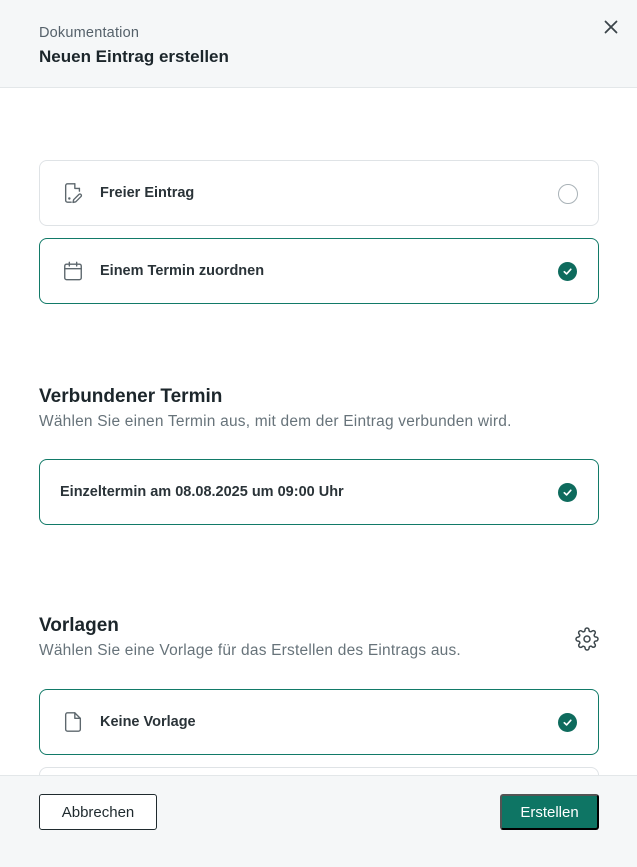 Image resolution: width=637 pixels, height=867 pixels. Describe the element at coordinates (148, 722) in the screenshot. I see `option-label: Keine Vorlage` at that location.